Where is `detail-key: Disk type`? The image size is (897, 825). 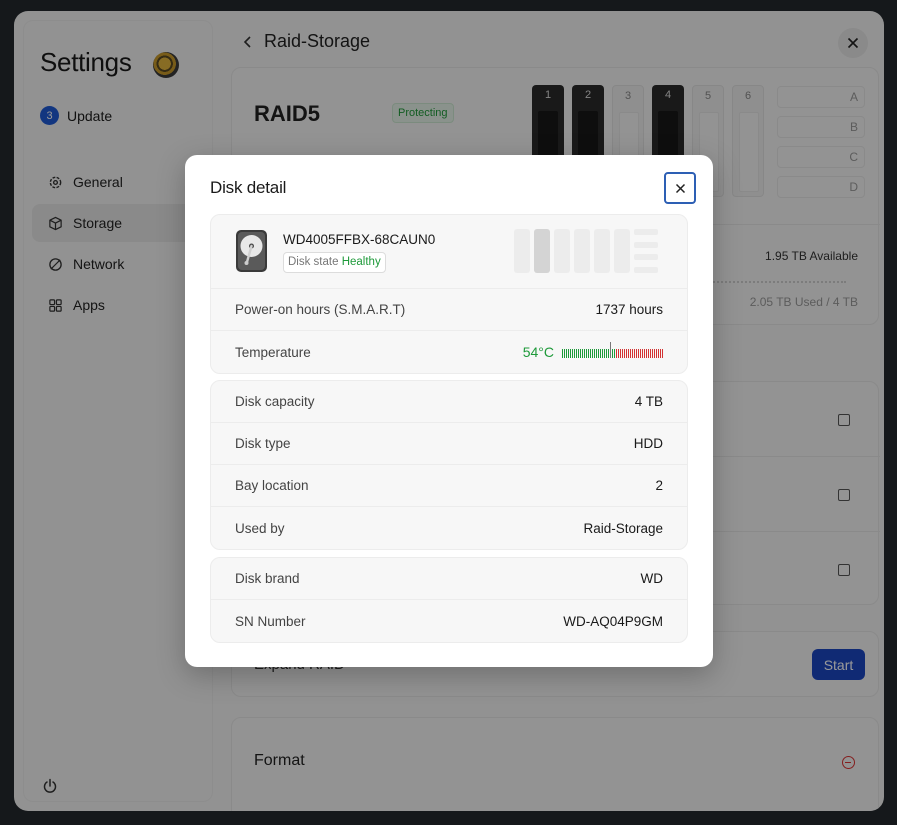 detail-key: Disk type is located at coordinates (263, 443).